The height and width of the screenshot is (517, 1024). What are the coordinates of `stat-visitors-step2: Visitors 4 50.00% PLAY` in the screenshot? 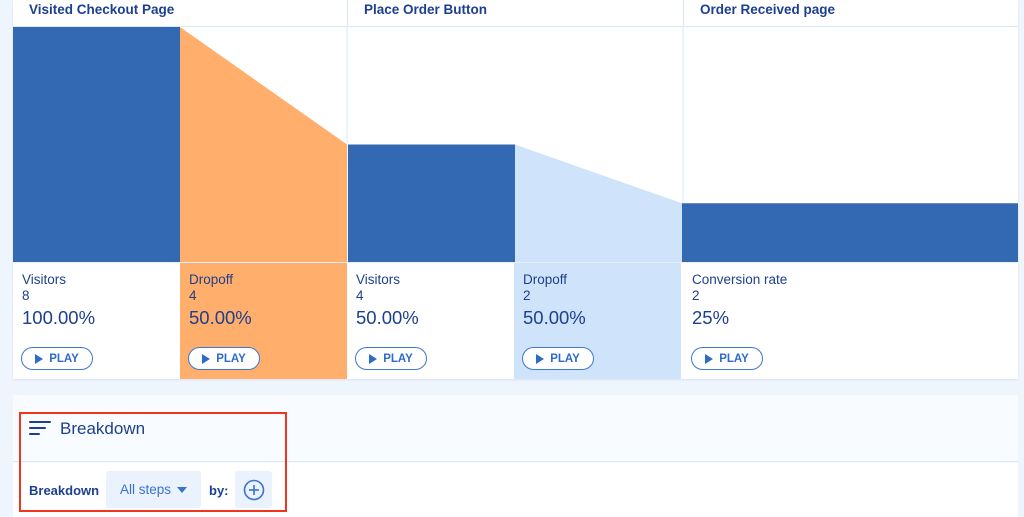 It's located at (430, 321).